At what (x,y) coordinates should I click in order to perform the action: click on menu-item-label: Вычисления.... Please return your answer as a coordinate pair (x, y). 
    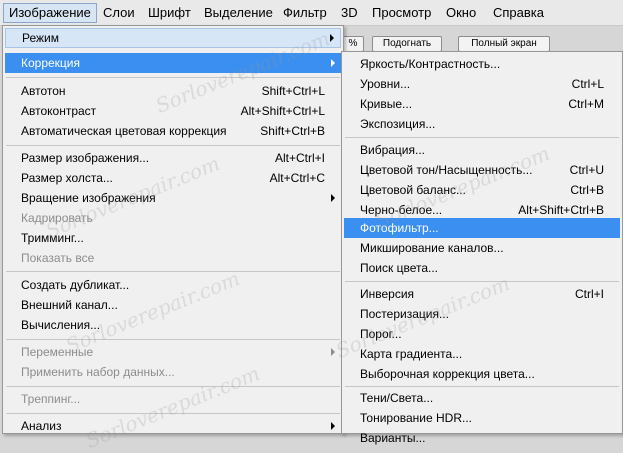
    Looking at the image, I should click on (61, 325).